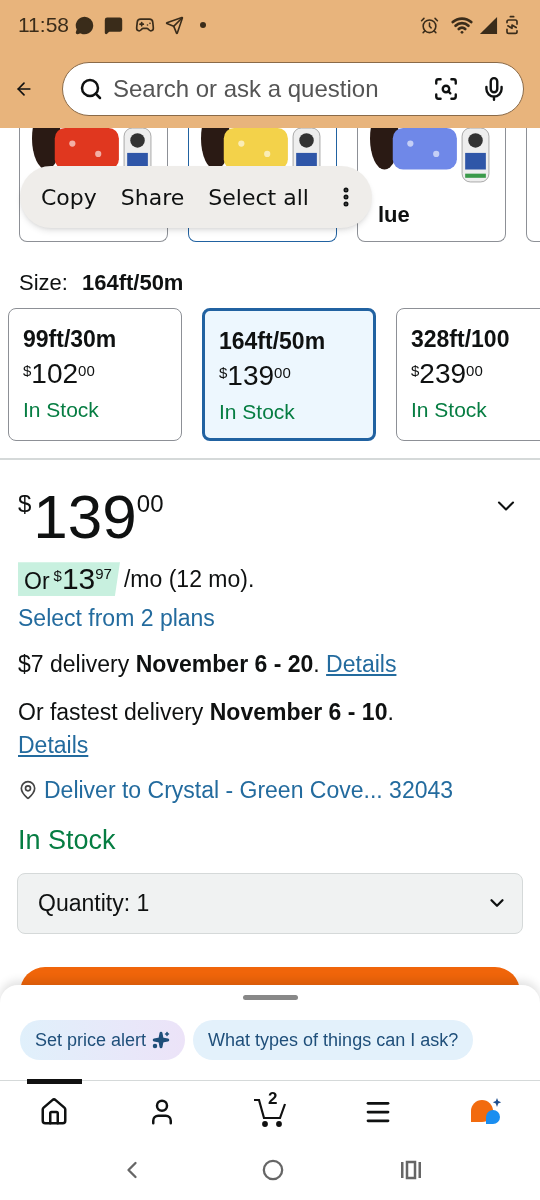 This screenshot has width=540, height=1200. What do you see at coordinates (43, 283) in the screenshot?
I see `size-label: Size:` at bounding box center [43, 283].